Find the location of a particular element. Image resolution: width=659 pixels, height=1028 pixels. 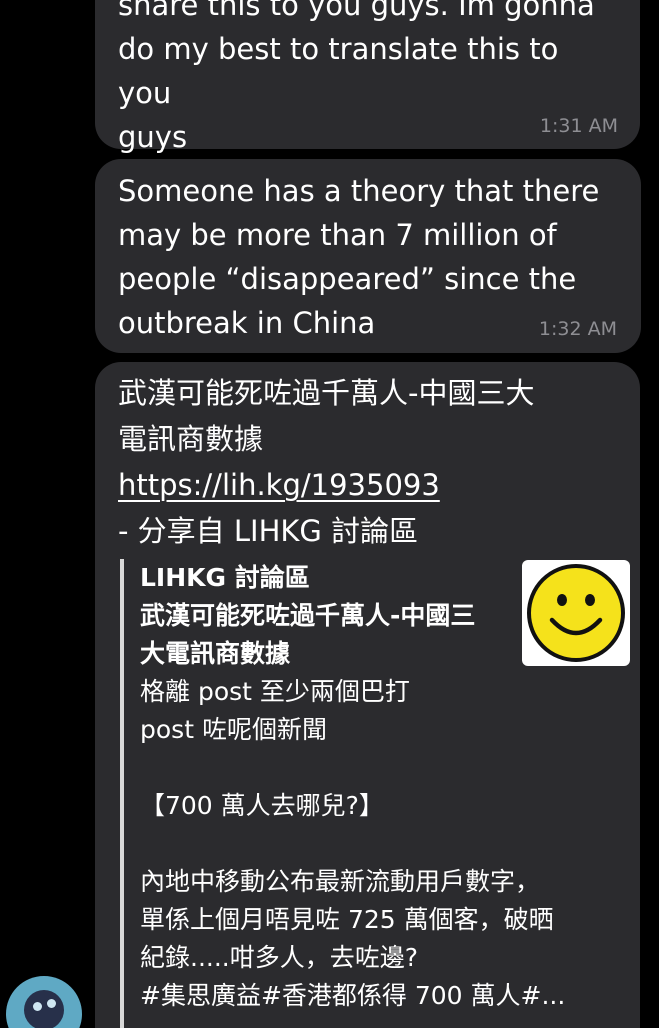

message-link-line: https://lih.kg/1935093 is located at coordinates (368, 485).